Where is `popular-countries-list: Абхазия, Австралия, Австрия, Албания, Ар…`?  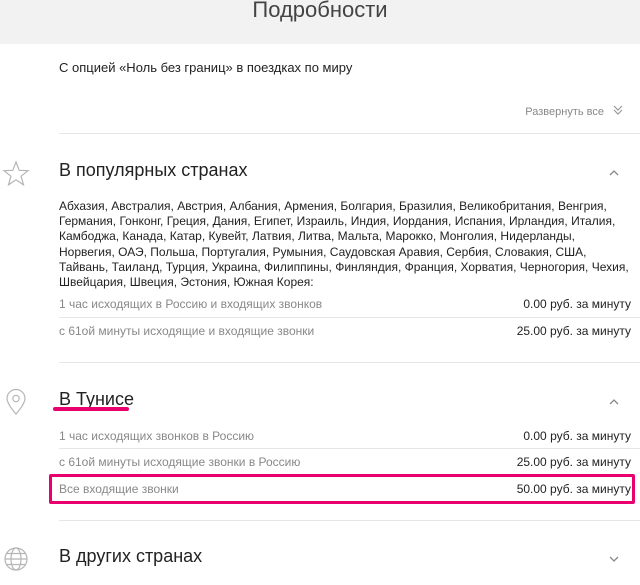 popular-countries-list: Абхазия, Австралия, Австрия, Албания, Ар… is located at coordinates (344, 244).